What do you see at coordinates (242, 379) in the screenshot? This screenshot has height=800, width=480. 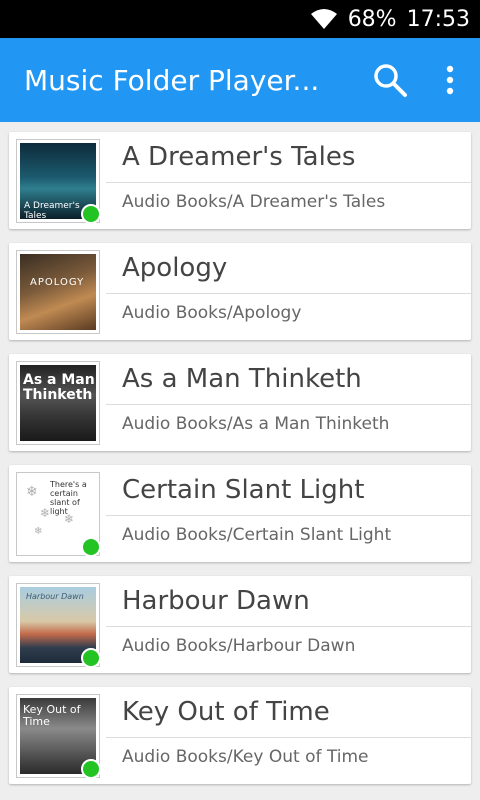 I see `item-title: As a Man Thinketh` at bounding box center [242, 379].